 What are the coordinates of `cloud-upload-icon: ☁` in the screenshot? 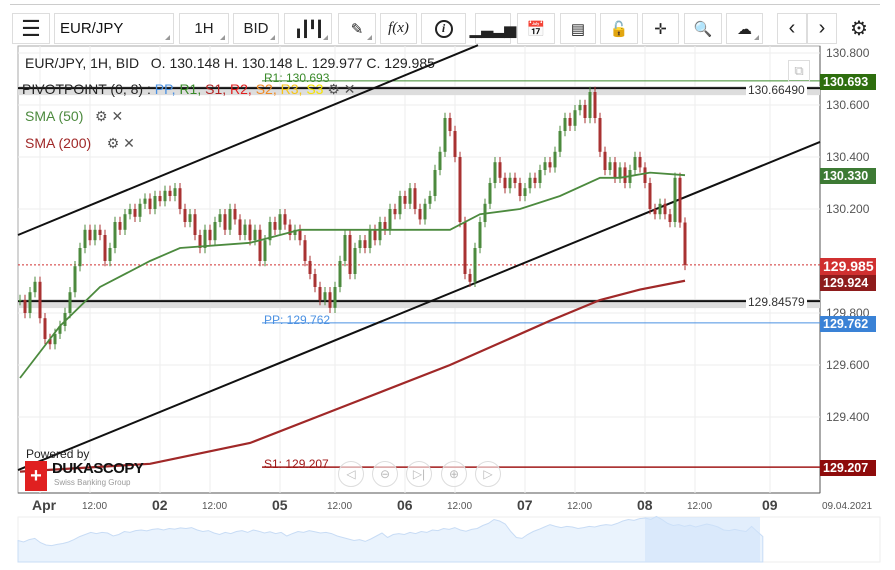 It's located at (744, 29).